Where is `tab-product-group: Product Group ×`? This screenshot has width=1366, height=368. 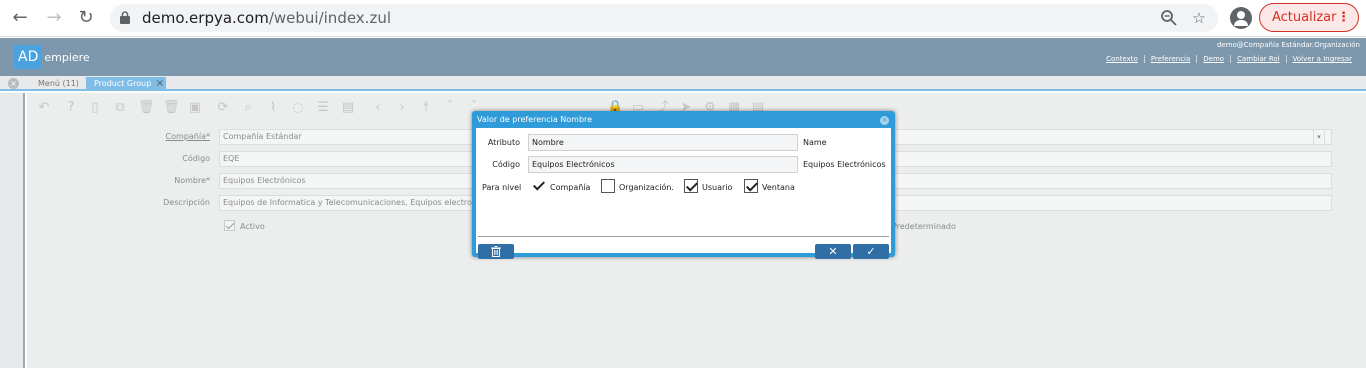
tab-product-group: Product Group × is located at coordinates (126, 84).